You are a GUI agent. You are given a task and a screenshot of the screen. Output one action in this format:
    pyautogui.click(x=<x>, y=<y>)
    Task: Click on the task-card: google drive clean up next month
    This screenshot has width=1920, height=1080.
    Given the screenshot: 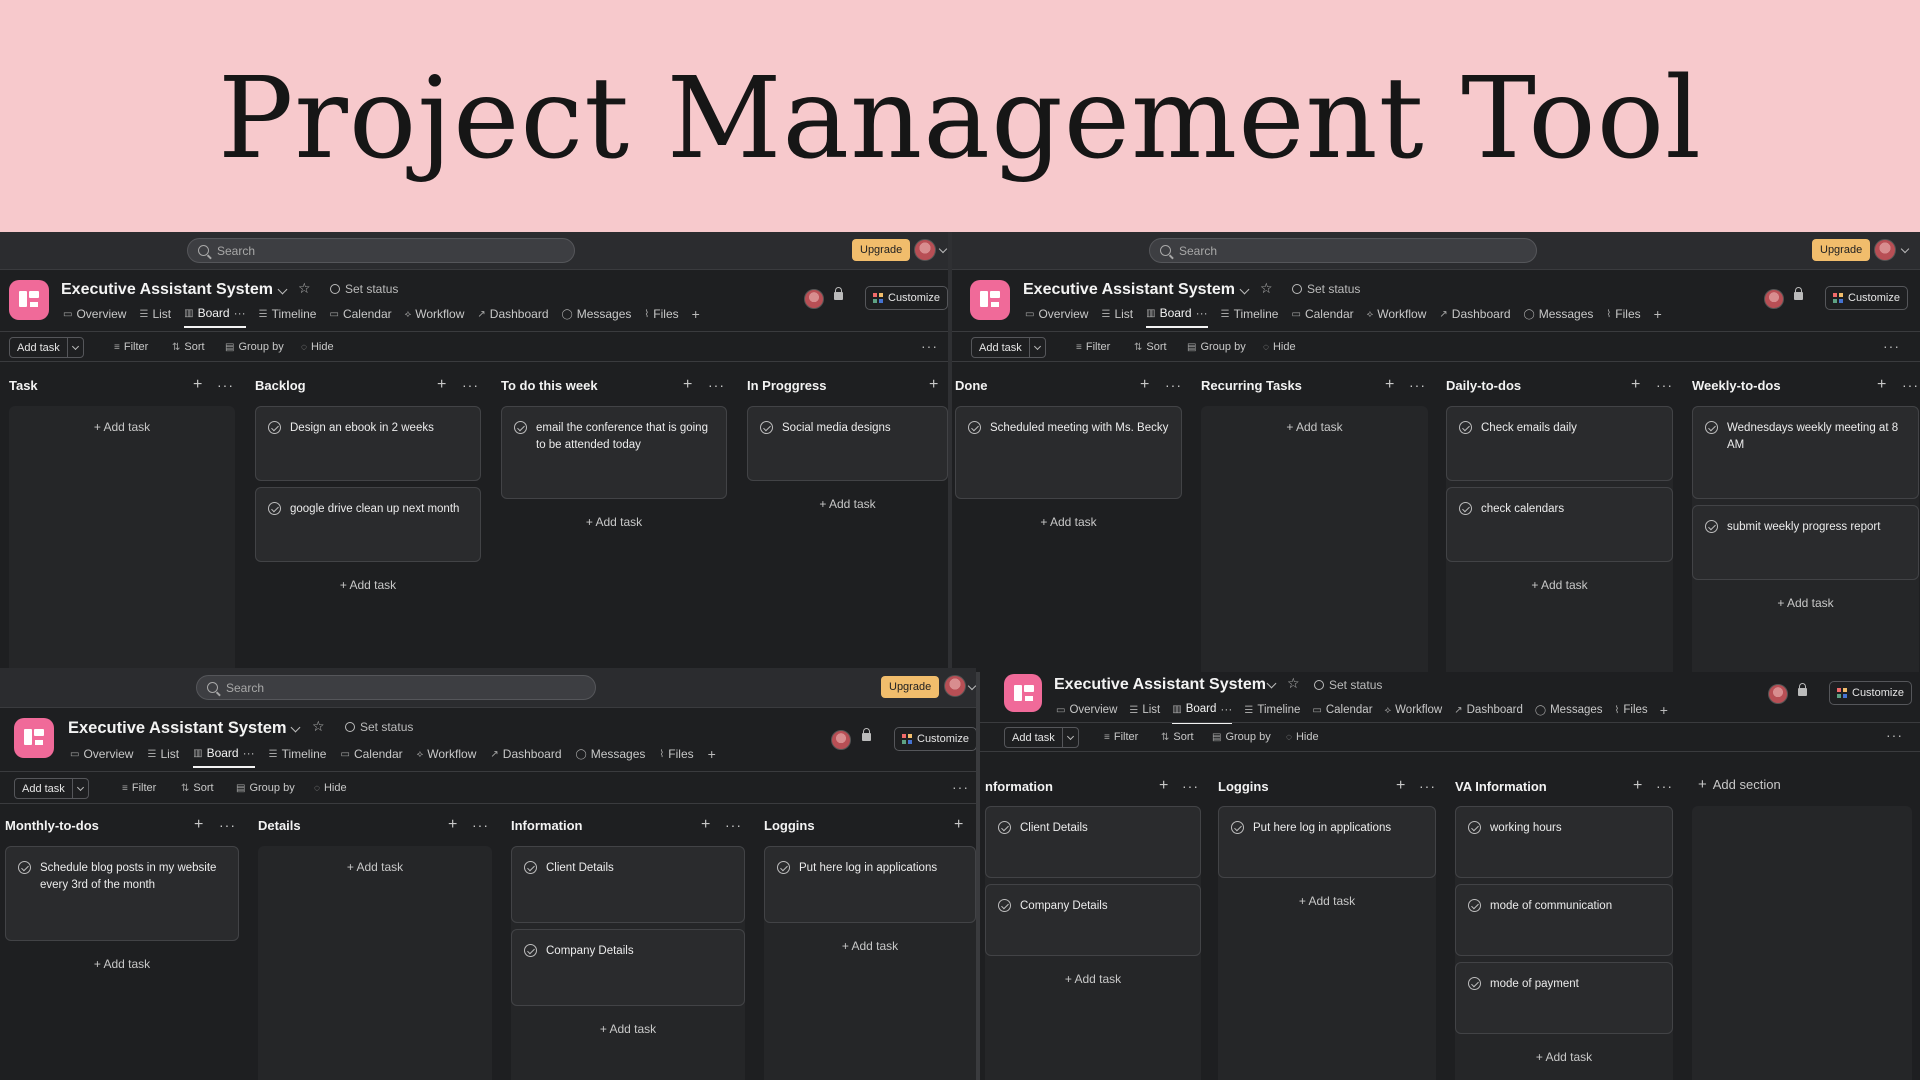 What is the action you would take?
    pyautogui.click(x=368, y=524)
    